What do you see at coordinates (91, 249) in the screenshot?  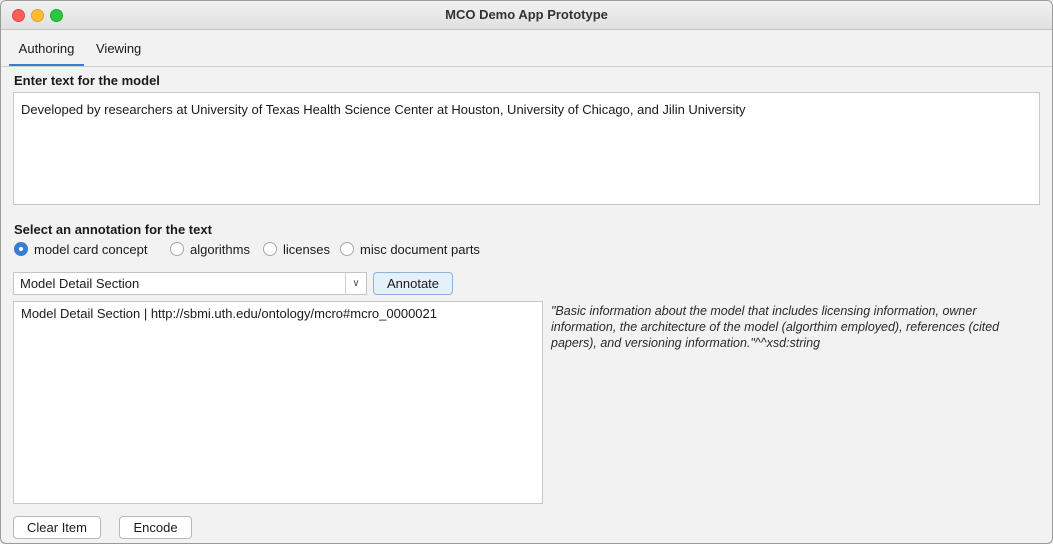 I see `radio-label: model card concept` at bounding box center [91, 249].